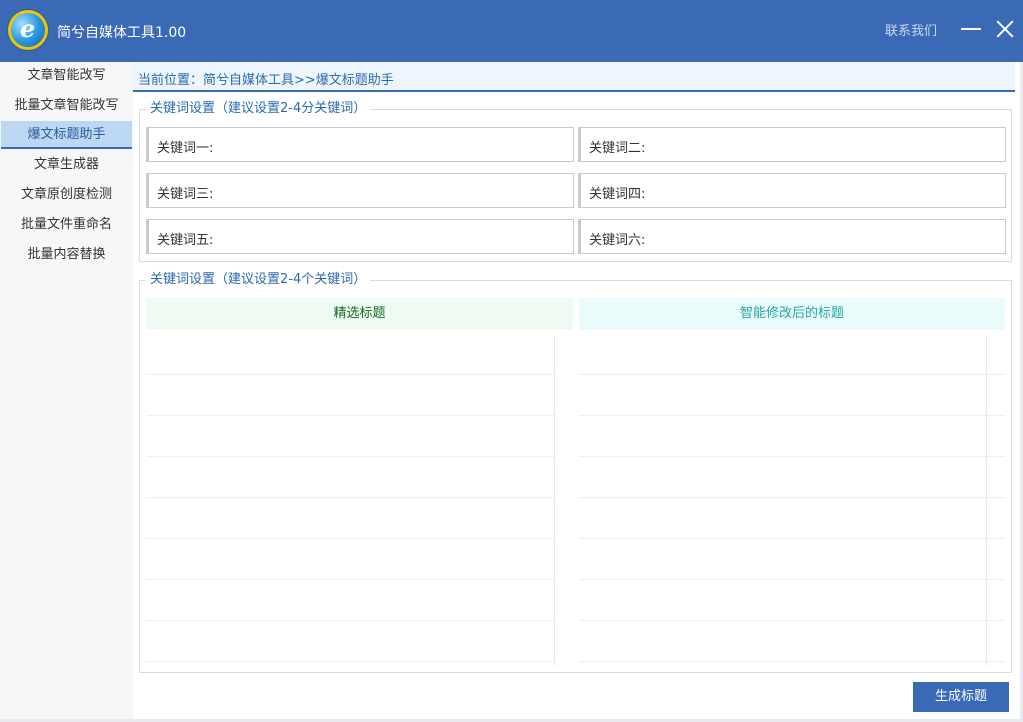 This screenshot has height=722, width=1023. What do you see at coordinates (792, 190) in the screenshot?
I see `keyword-field-4: 关键词四:` at bounding box center [792, 190].